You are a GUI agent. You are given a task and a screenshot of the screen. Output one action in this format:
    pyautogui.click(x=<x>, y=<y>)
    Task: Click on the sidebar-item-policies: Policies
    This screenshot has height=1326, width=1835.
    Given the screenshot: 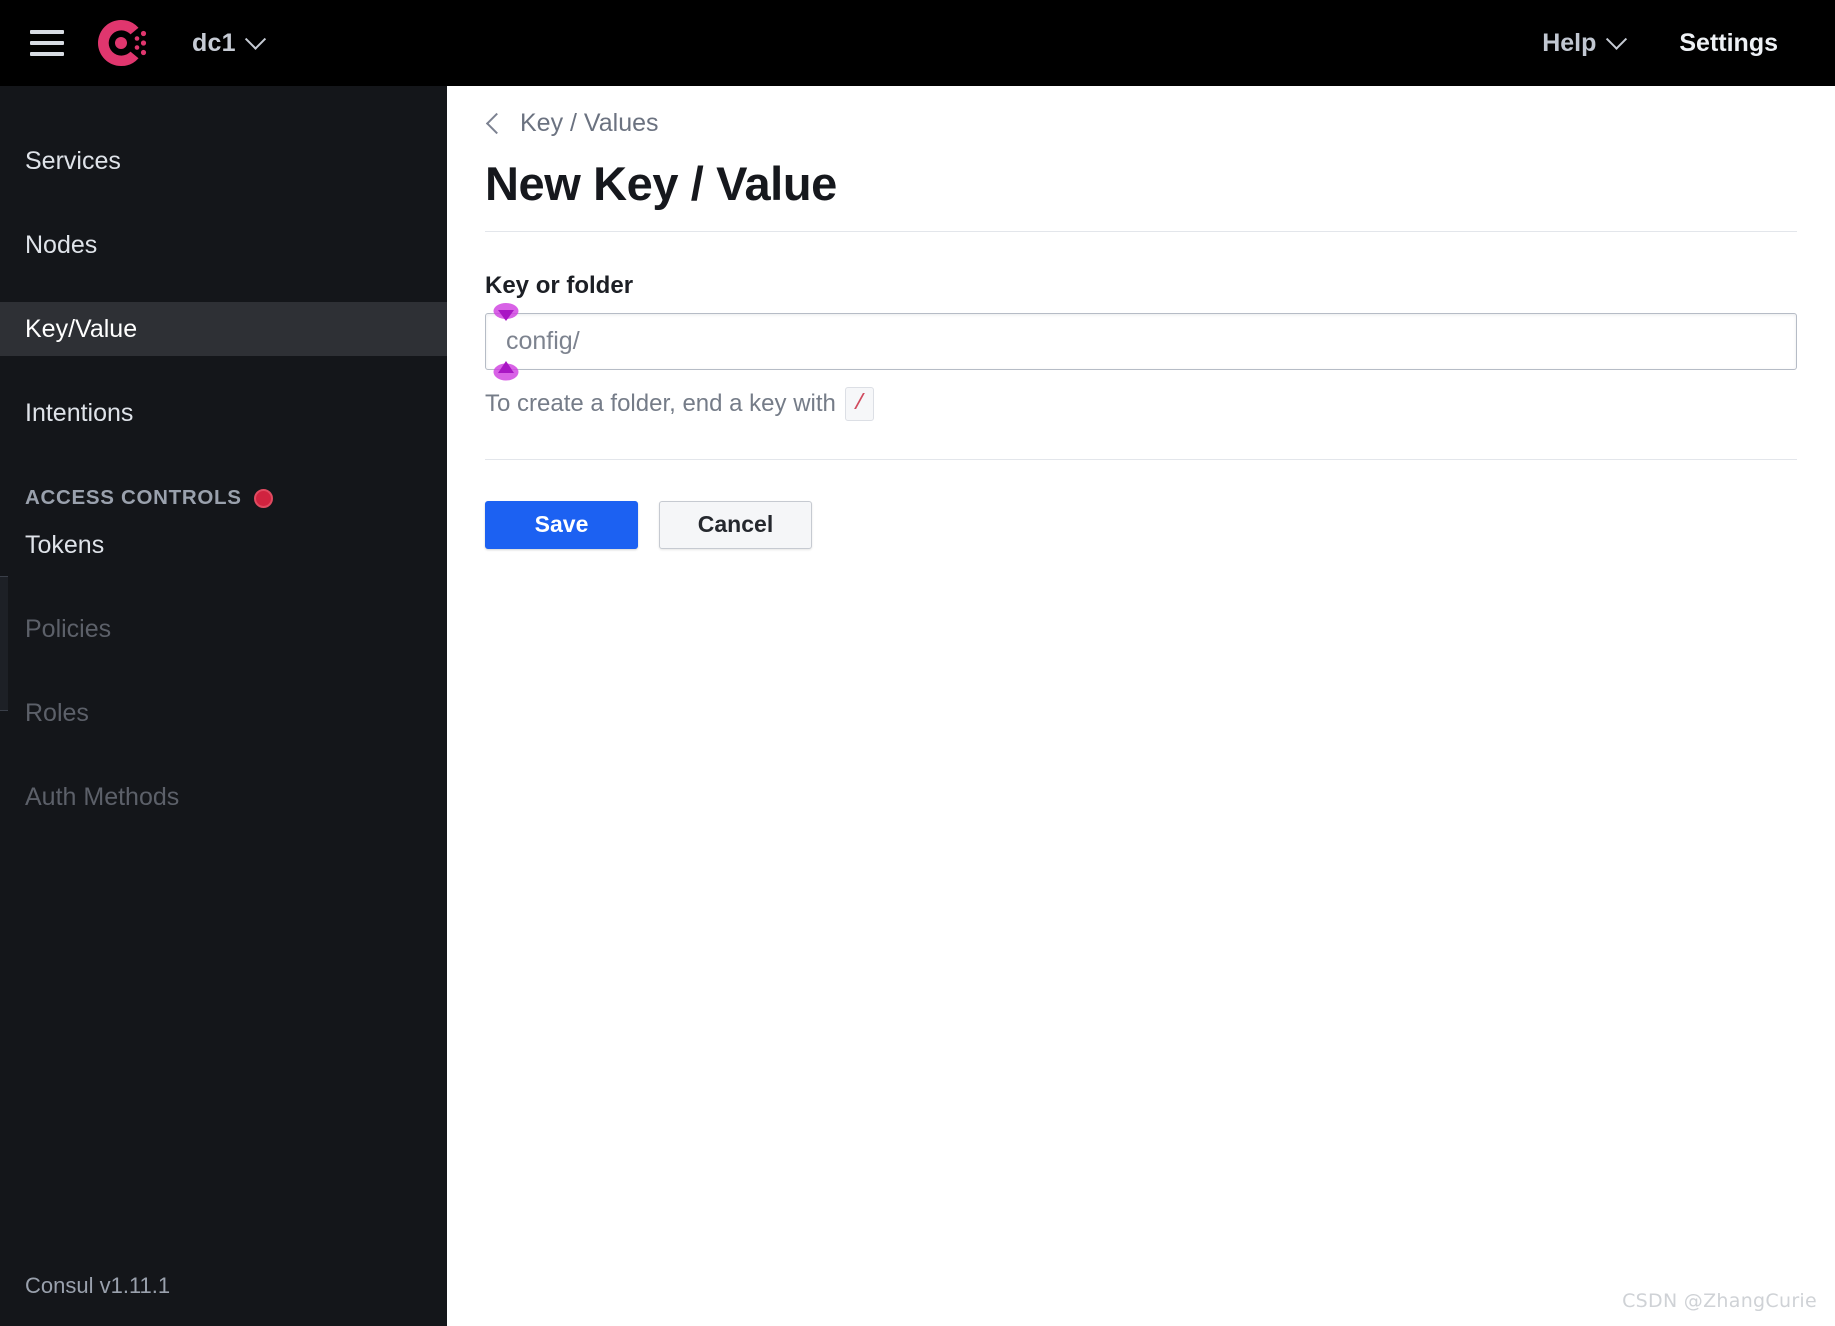 What is the action you would take?
    pyautogui.click(x=223, y=629)
    